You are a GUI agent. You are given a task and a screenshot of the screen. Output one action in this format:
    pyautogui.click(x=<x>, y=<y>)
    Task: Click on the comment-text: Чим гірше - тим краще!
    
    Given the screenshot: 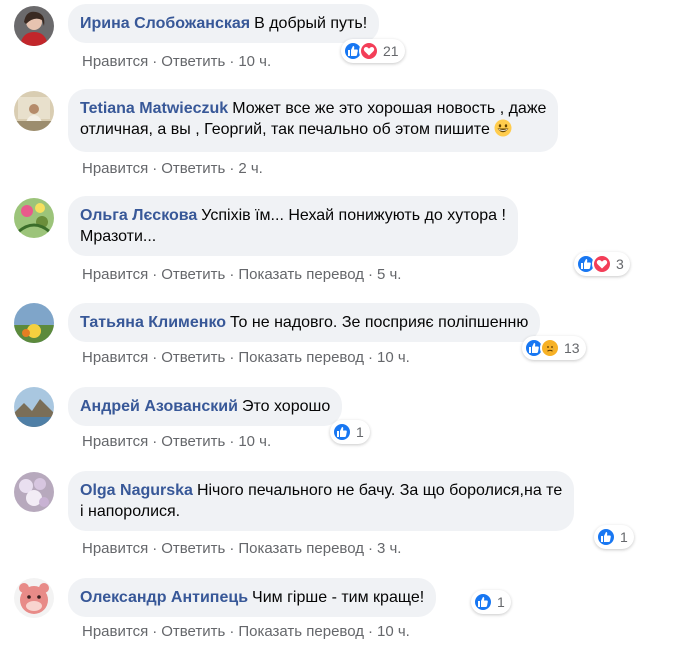 What is the action you would take?
    pyautogui.click(x=338, y=597)
    